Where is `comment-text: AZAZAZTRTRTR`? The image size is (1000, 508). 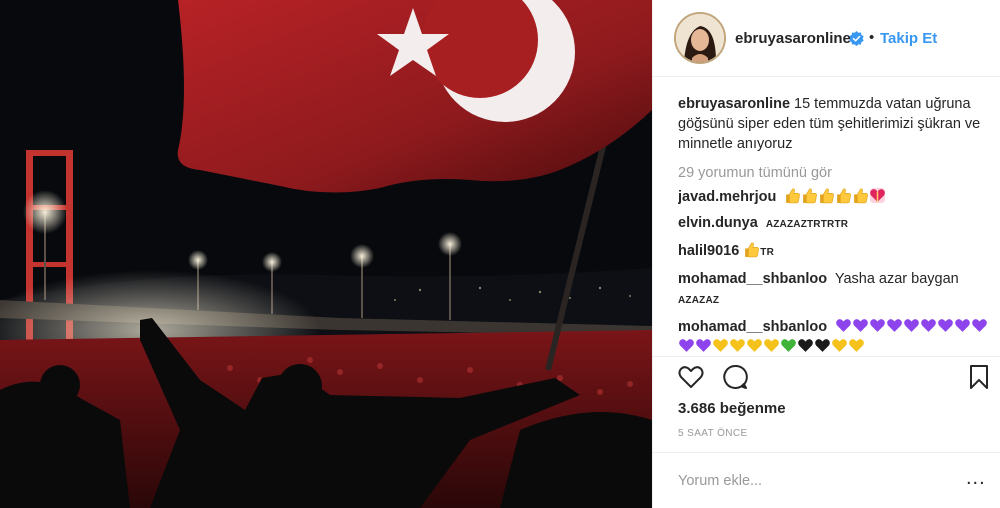
comment-text: AZAZAZTRTRTR is located at coordinates (807, 224).